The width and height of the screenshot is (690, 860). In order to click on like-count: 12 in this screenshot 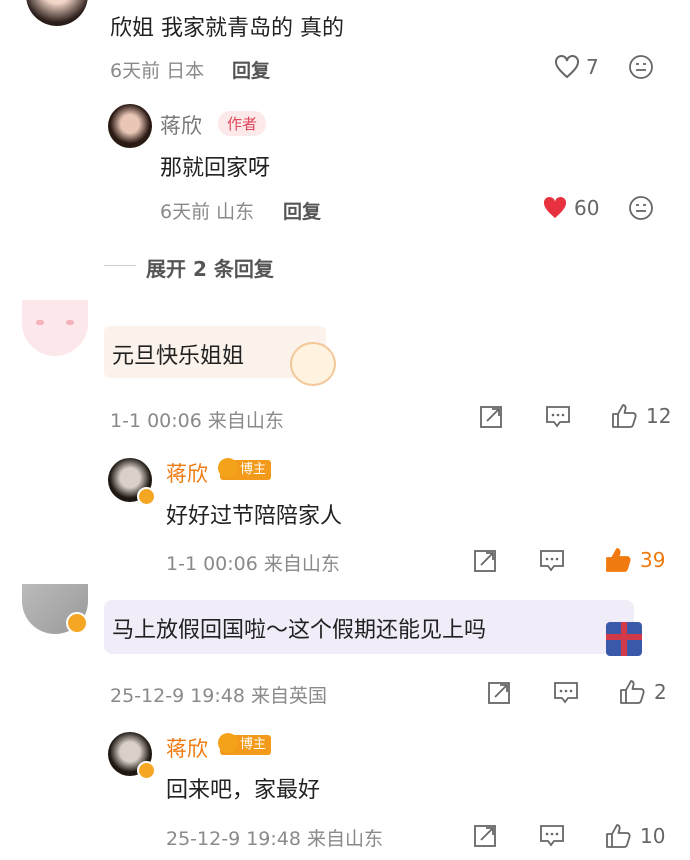, I will do `click(659, 416)`.